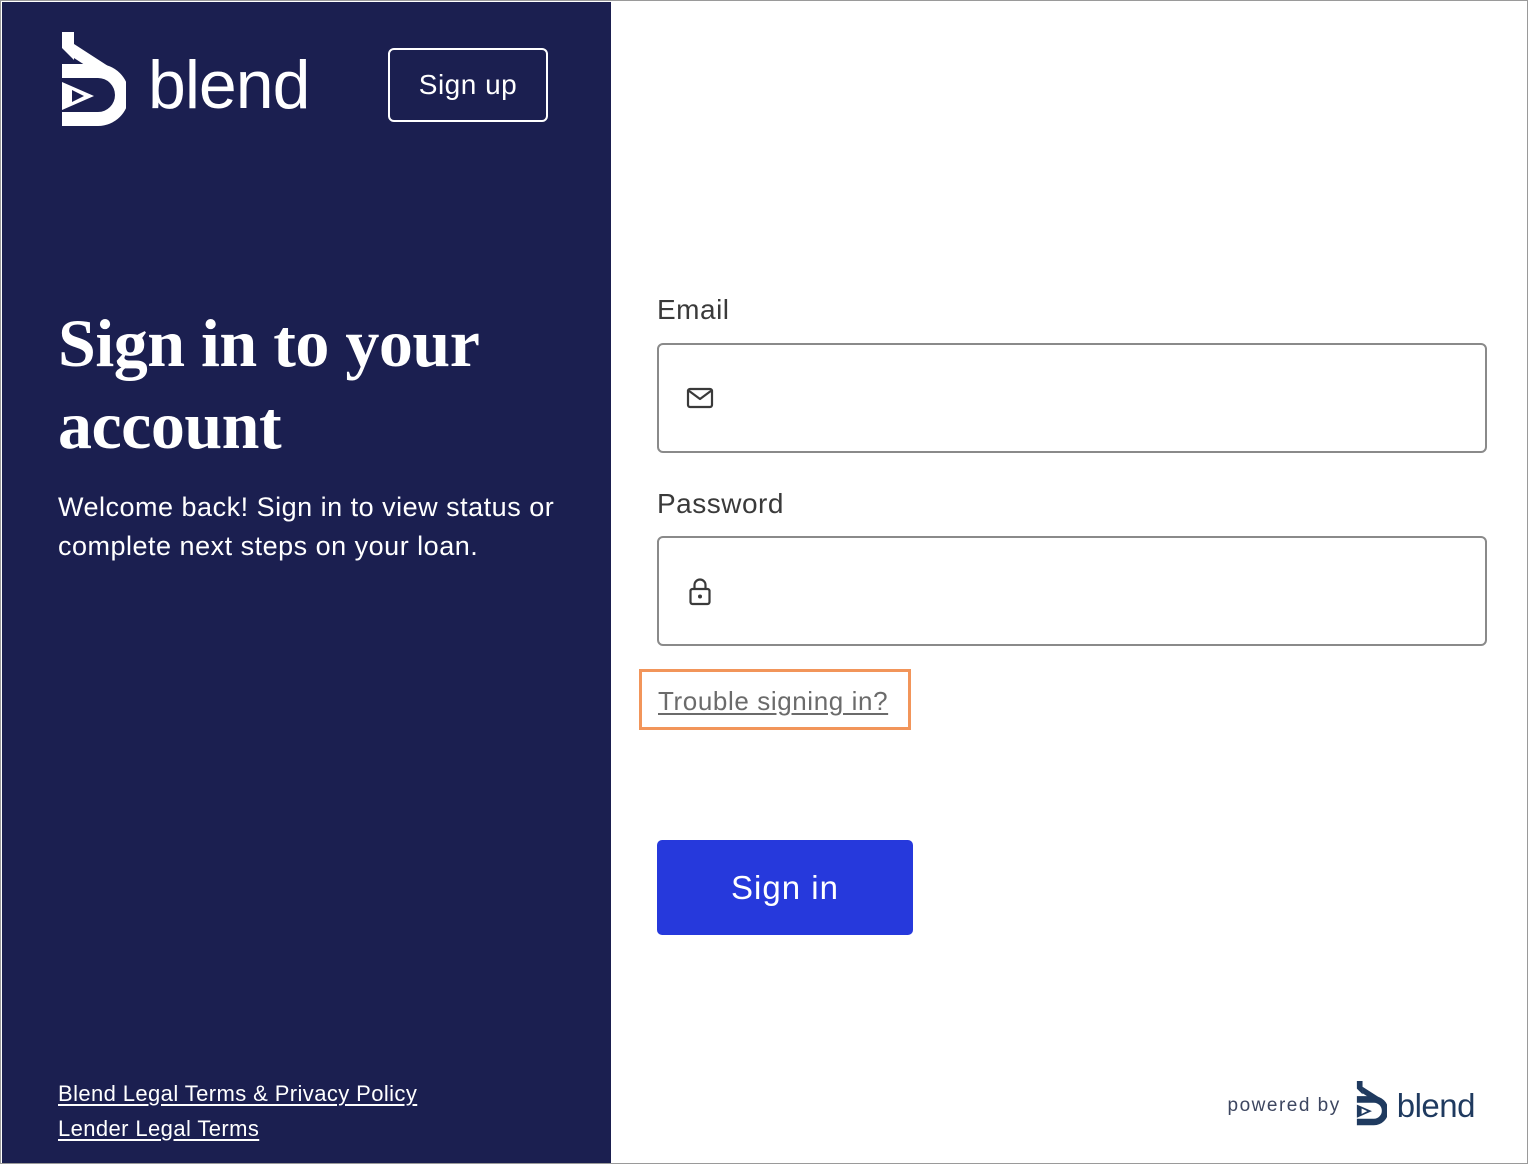 Image resolution: width=1528 pixels, height=1164 pixels. I want to click on email-field, so click(1072, 398).